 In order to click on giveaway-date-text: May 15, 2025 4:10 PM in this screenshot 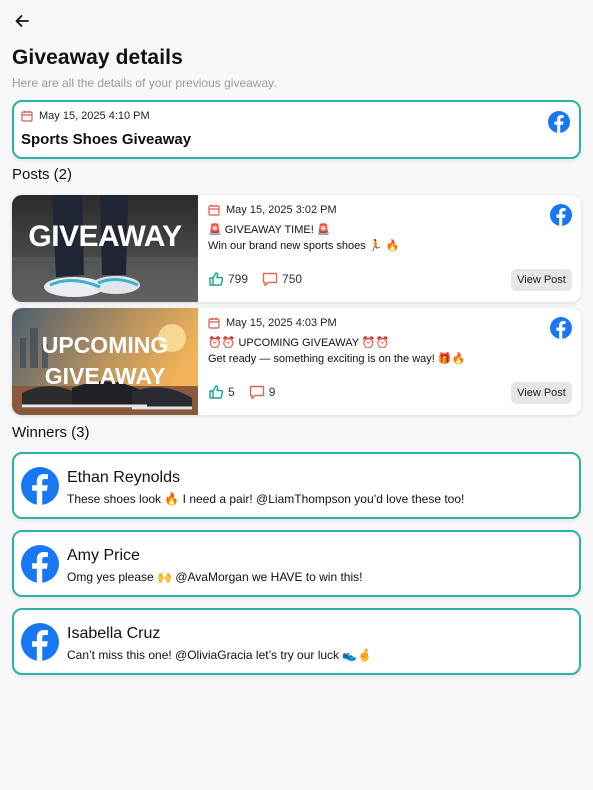, I will do `click(94, 116)`.